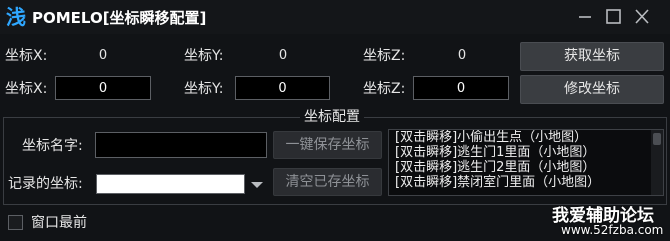 The width and height of the screenshot is (670, 241). Describe the element at coordinates (526, 182) in the screenshot. I see `list-item: [双击瞬移]禁闭室门里面（小地图）` at that location.